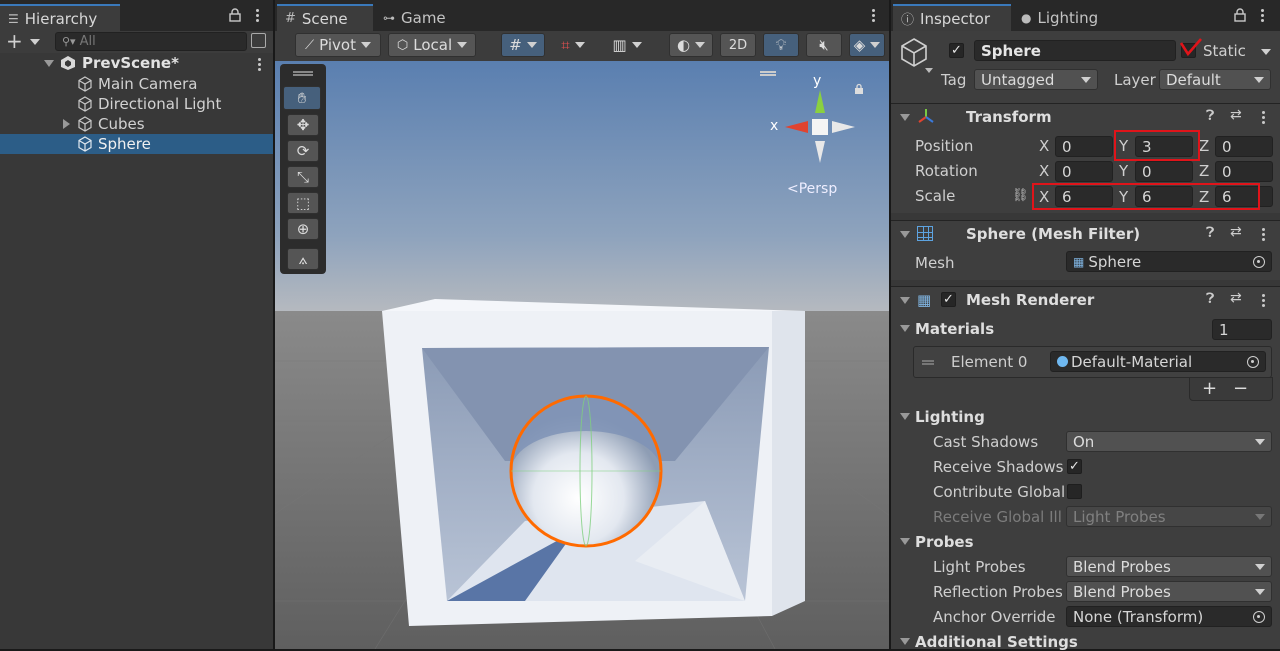 The width and height of the screenshot is (1280, 651). What do you see at coordinates (1262, 15) in the screenshot?
I see `inspector-menu-icon` at bounding box center [1262, 15].